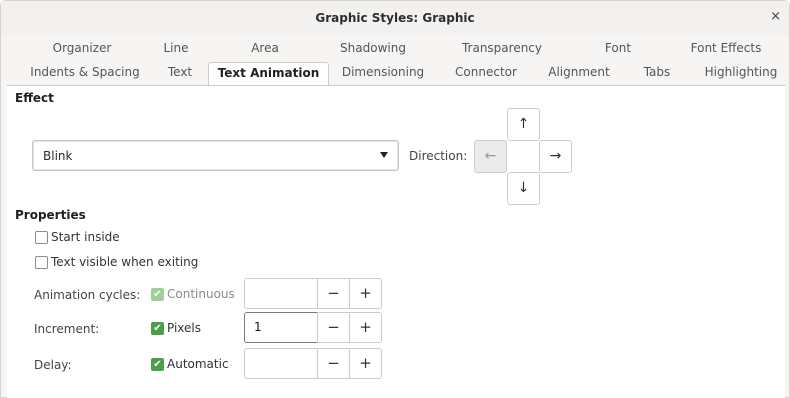 Image resolution: width=790 pixels, height=398 pixels. What do you see at coordinates (281, 293) in the screenshot?
I see `animation-cycles-input` at bounding box center [281, 293].